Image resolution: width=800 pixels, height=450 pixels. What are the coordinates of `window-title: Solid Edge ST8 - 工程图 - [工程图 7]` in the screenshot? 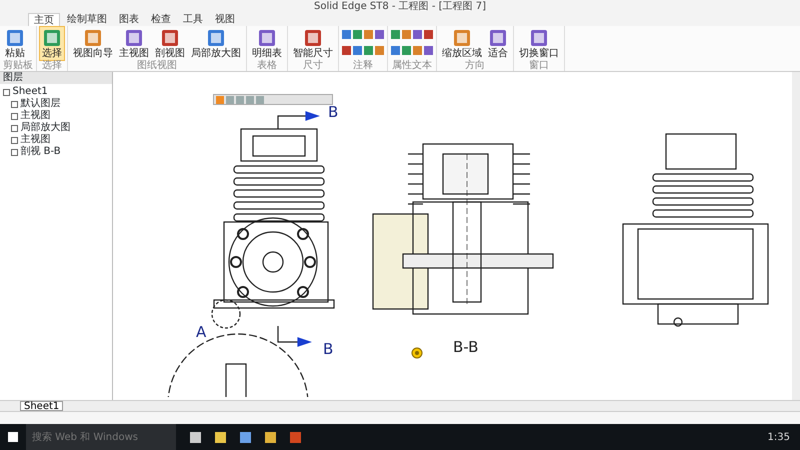 It's located at (400, 6).